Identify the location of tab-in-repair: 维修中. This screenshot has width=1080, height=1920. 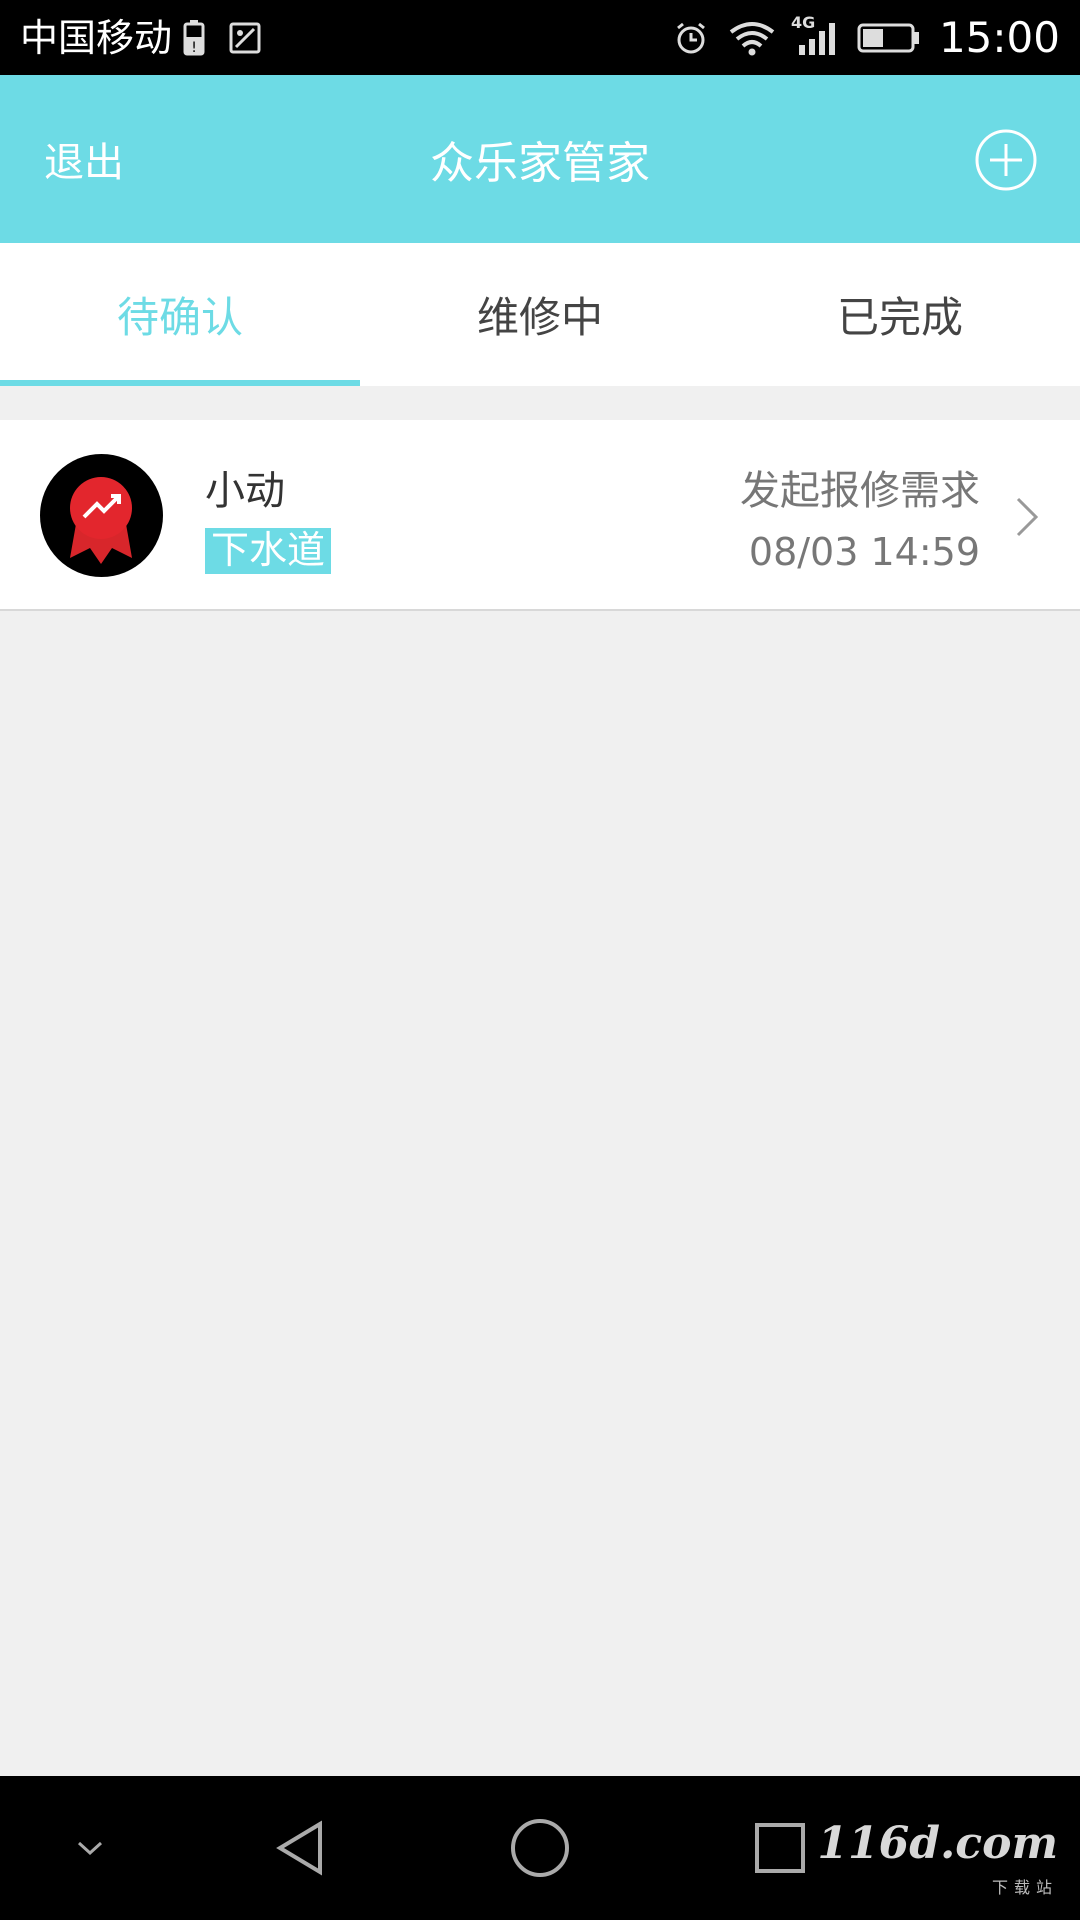
(540, 314).